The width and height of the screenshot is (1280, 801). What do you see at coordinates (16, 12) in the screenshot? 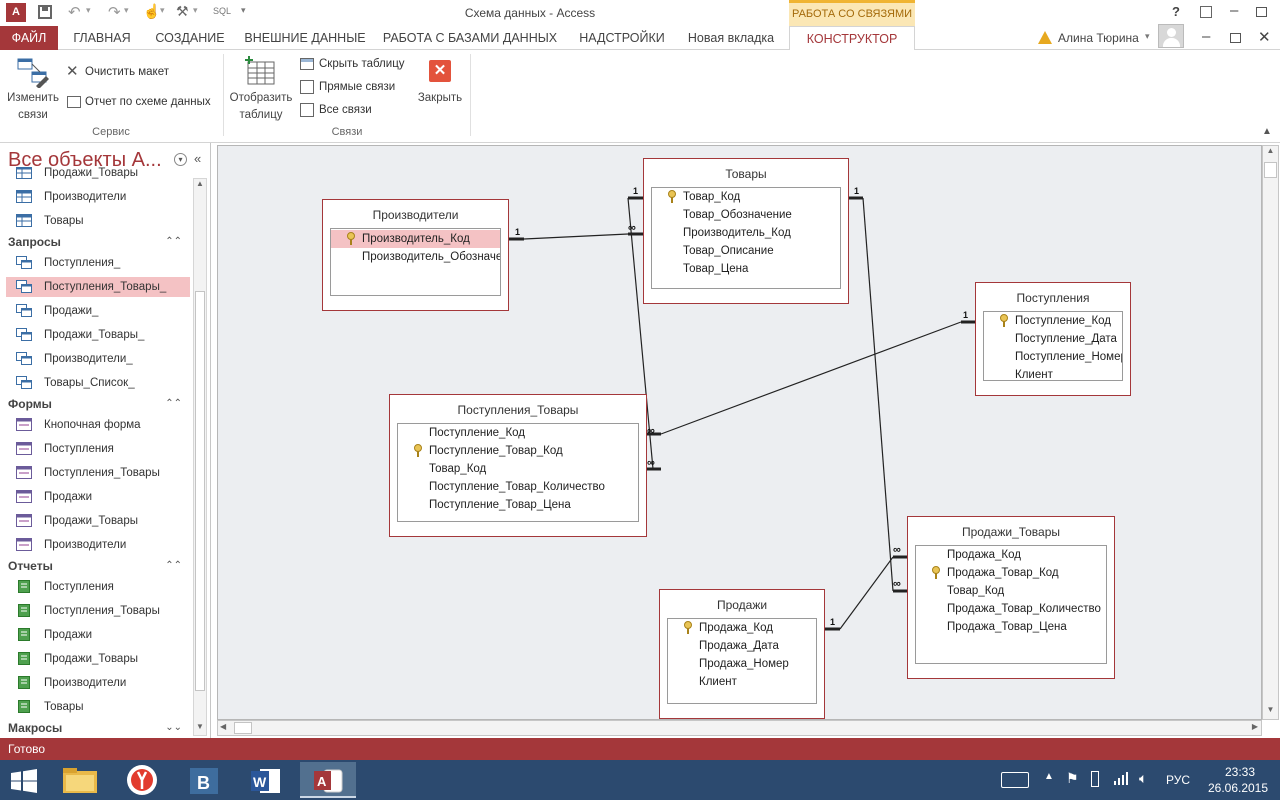
I see `access-logo-icon: A` at bounding box center [16, 12].